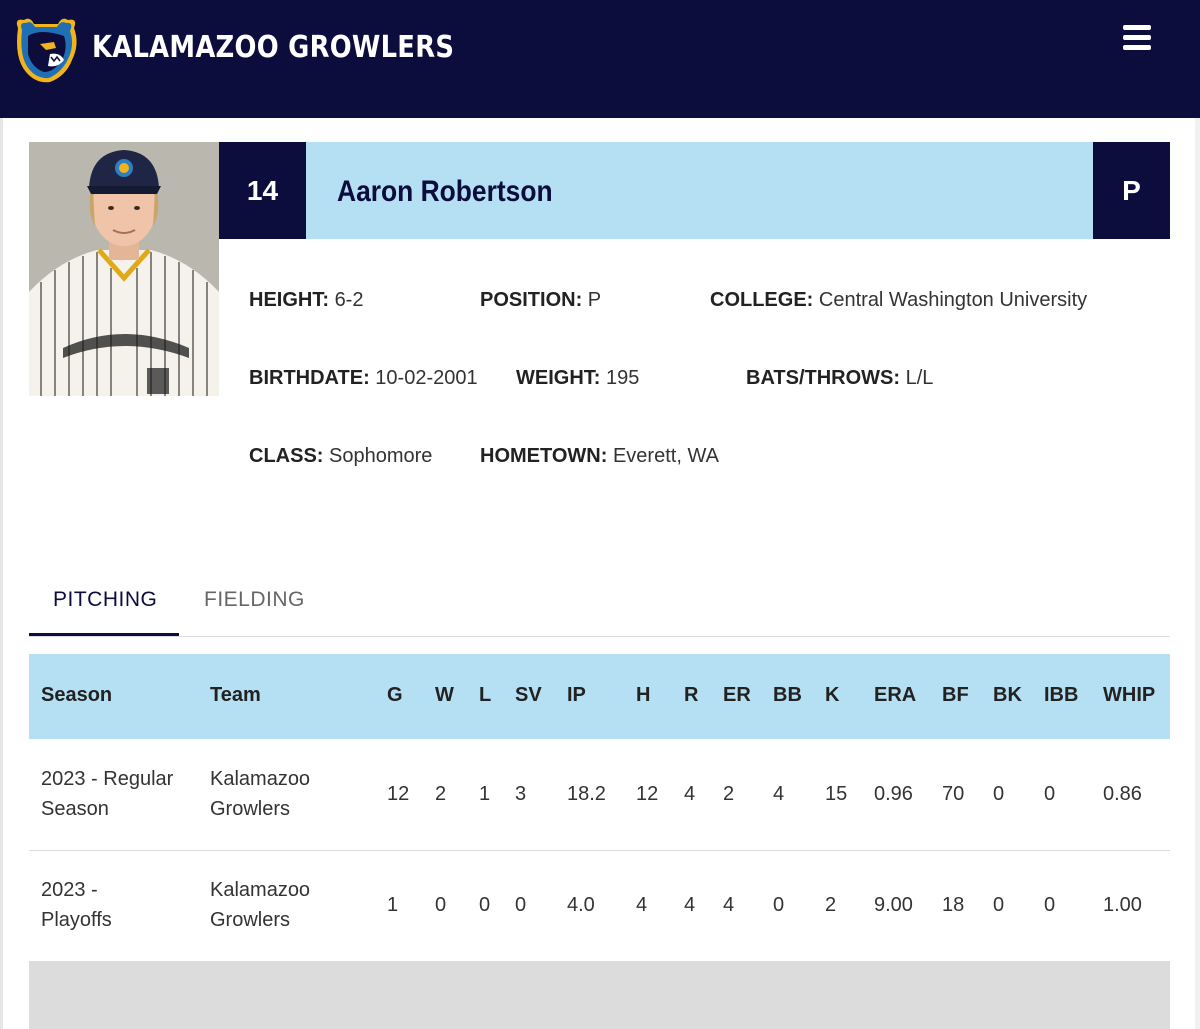 The width and height of the screenshot is (1200, 1029). I want to click on player-headshot-icon, so click(124, 269).